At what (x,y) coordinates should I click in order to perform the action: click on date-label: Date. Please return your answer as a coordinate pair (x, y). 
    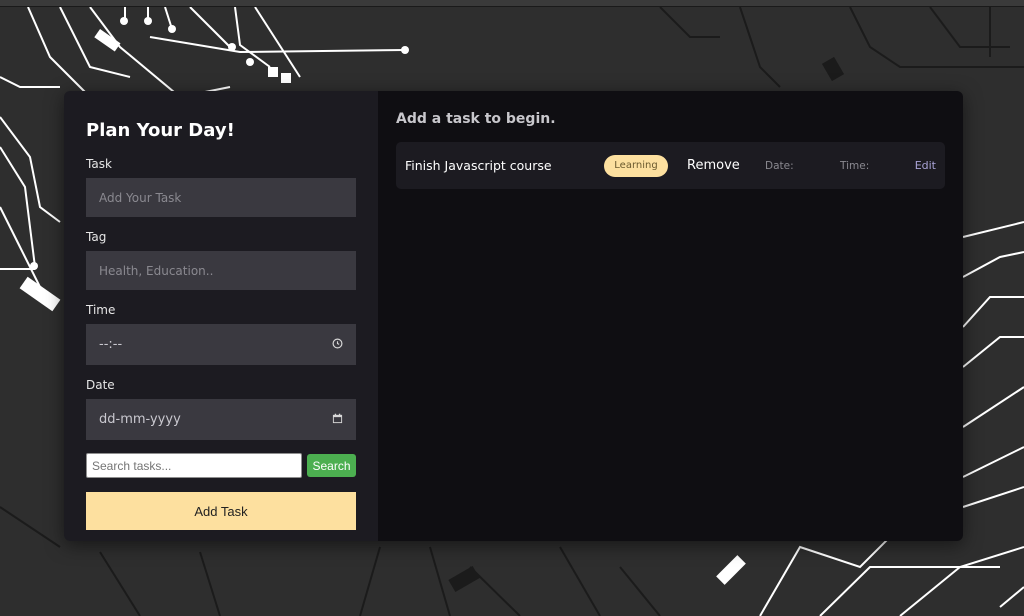
    Looking at the image, I should click on (100, 385).